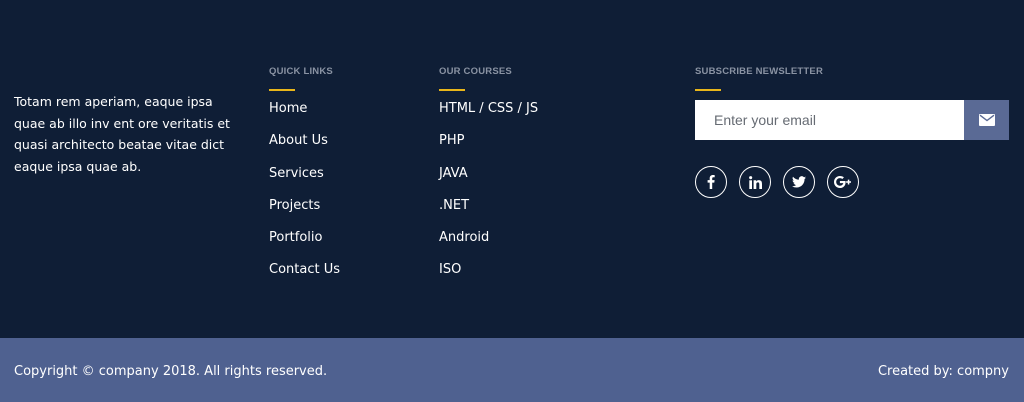 The height and width of the screenshot is (402, 1024). I want to click on twitter-button, so click(799, 182).